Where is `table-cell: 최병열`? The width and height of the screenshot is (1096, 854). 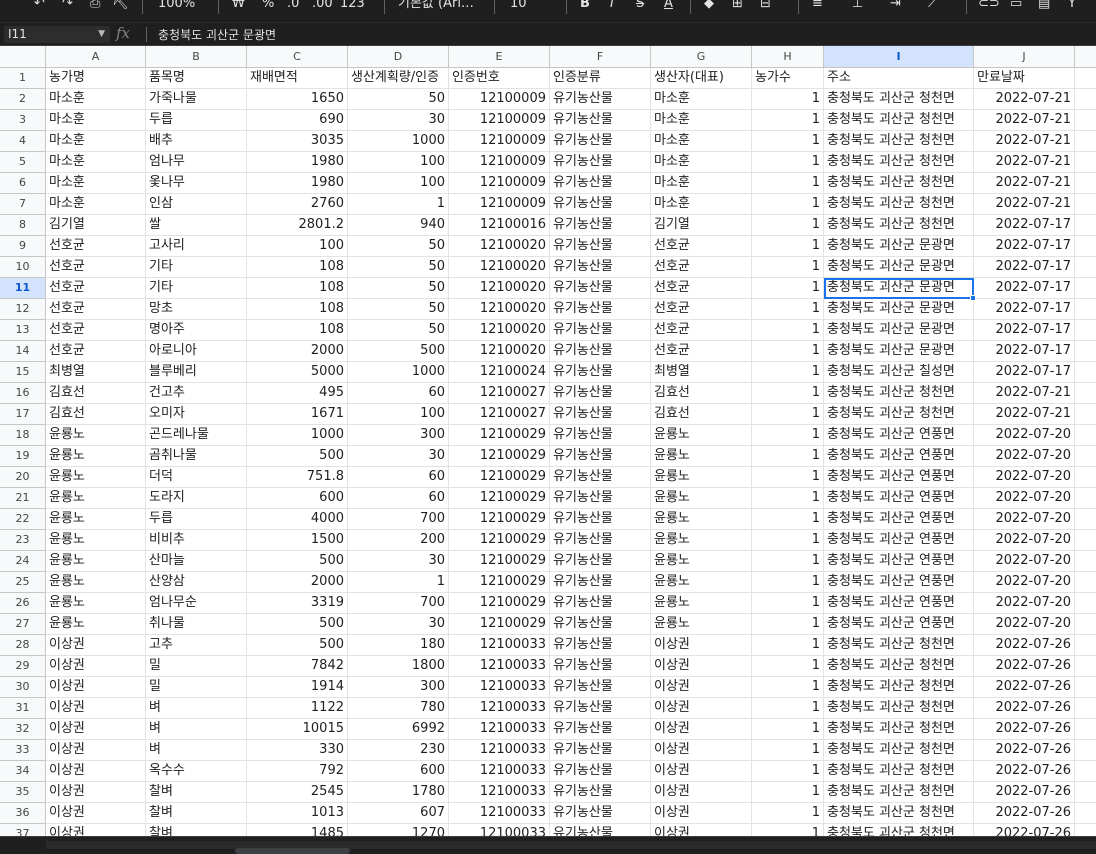
table-cell: 최병열 is located at coordinates (701, 372).